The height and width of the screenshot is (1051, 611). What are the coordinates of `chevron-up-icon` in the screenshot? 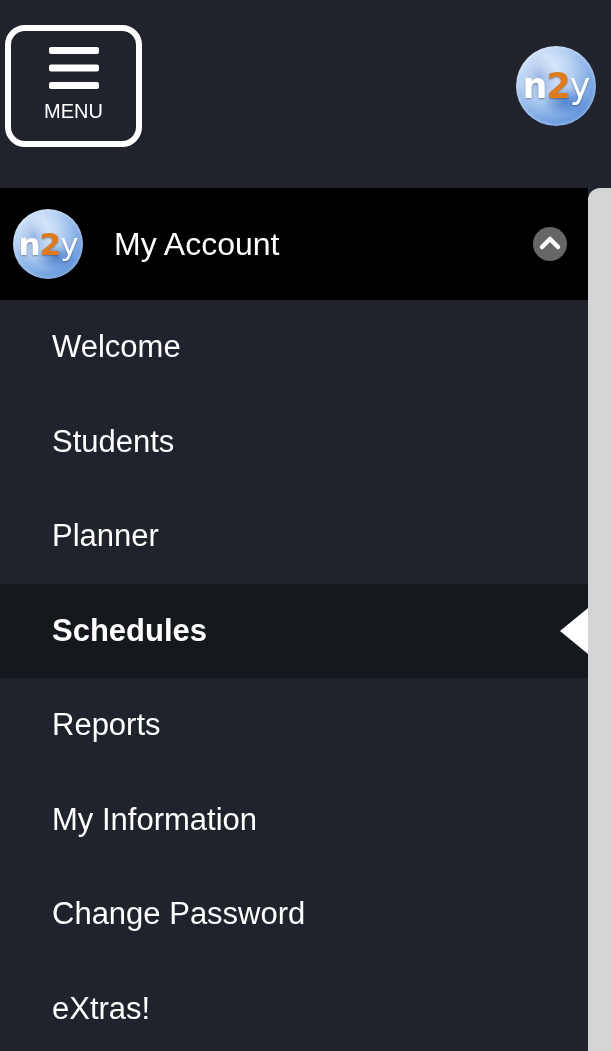 It's located at (550, 244).